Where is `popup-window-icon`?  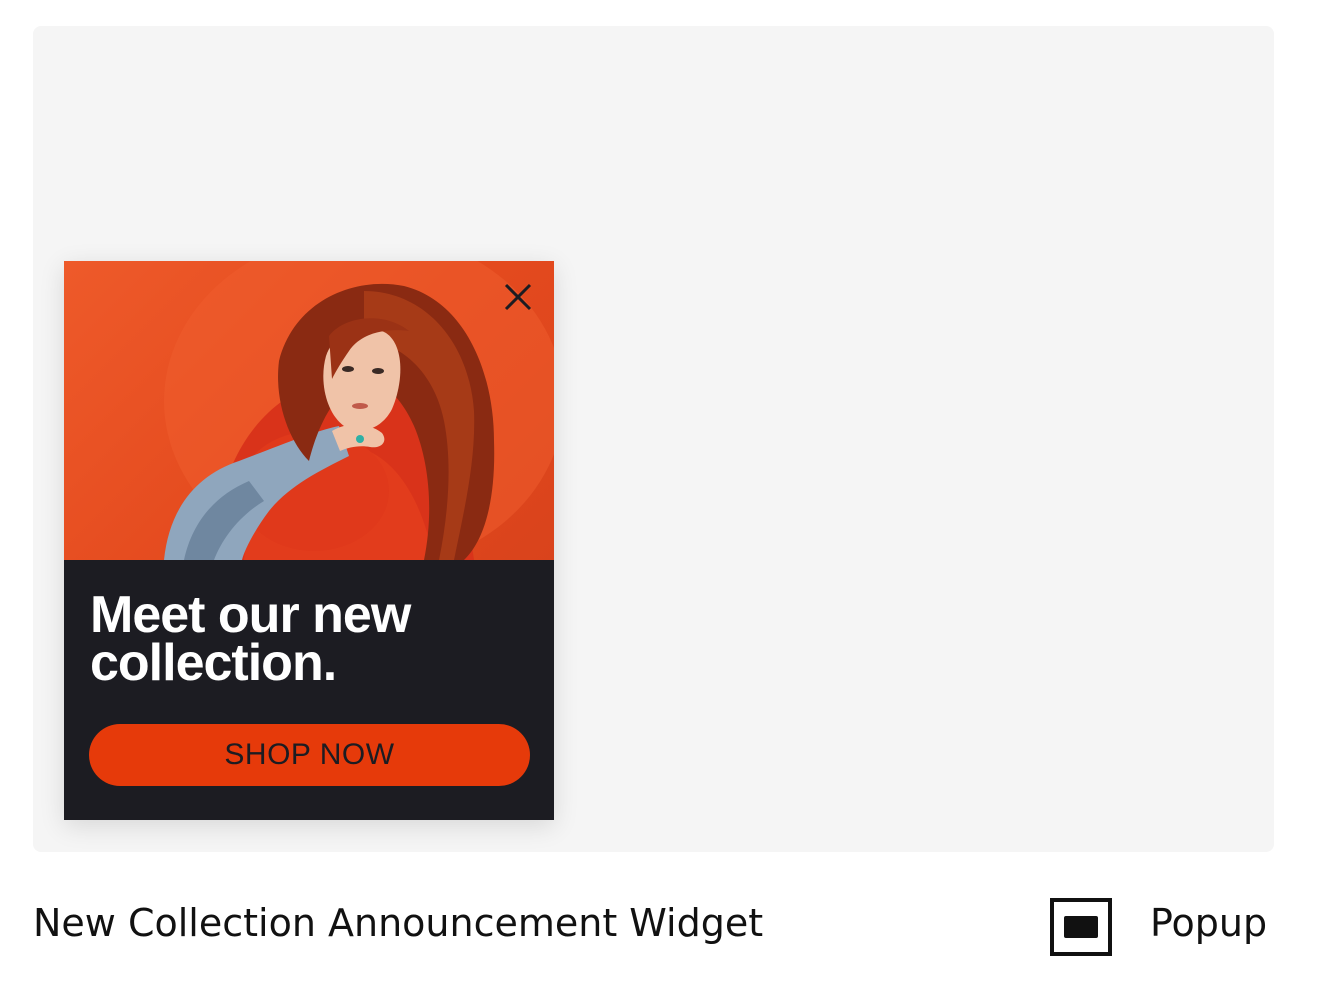
popup-window-icon is located at coordinates (1081, 927).